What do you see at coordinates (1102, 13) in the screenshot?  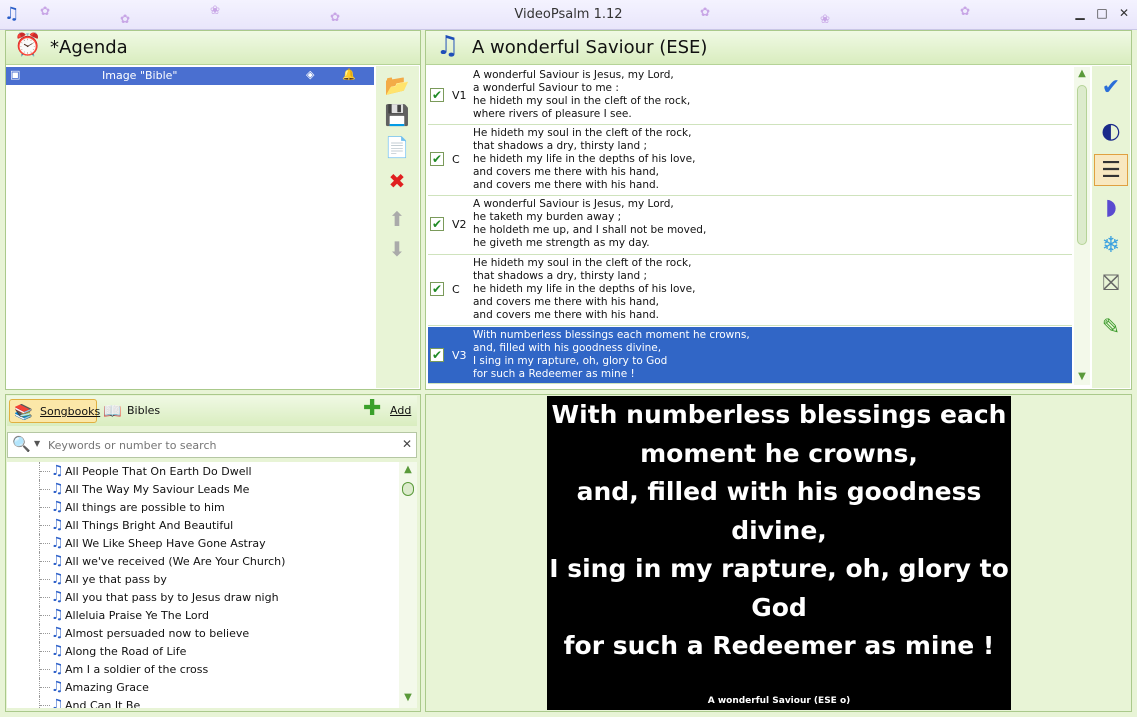 I see `maximize-button: □` at bounding box center [1102, 13].